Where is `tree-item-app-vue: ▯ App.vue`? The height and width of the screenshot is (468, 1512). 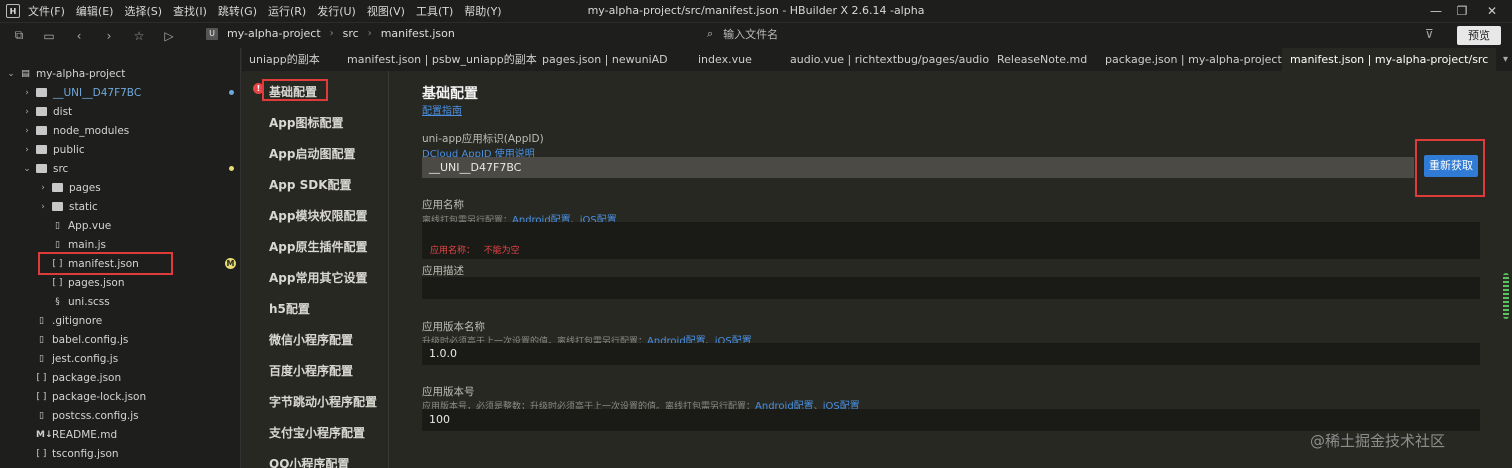
tree-item-app-vue: ▯ App.vue is located at coordinates (120, 225).